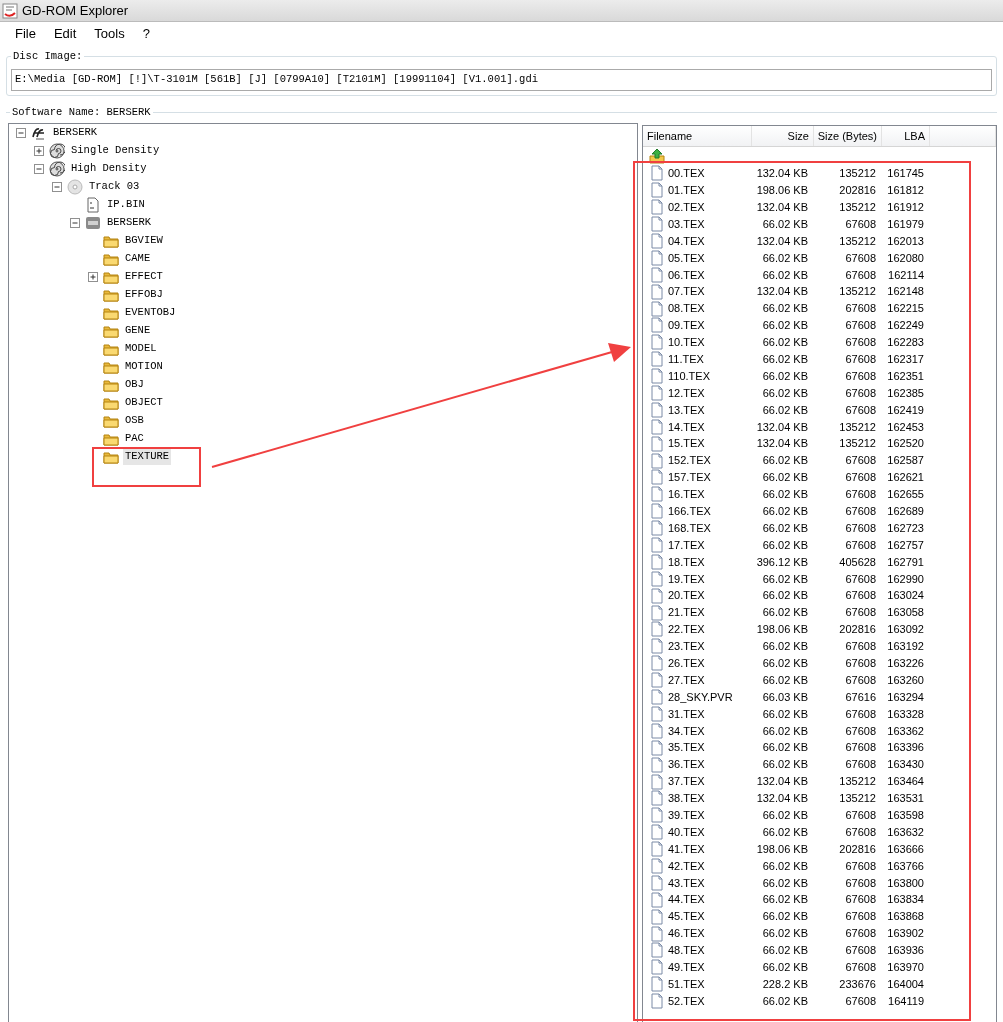  I want to click on table-cell-text: 34.TEX, so click(686, 731).